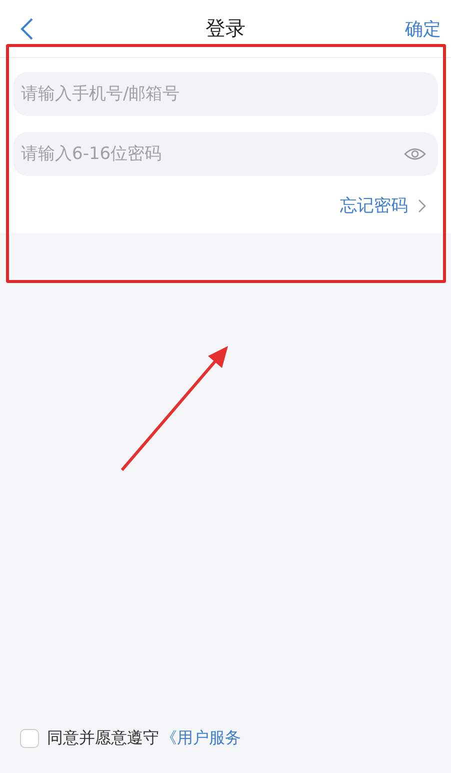 The width and height of the screenshot is (451, 773). What do you see at coordinates (27, 28) in the screenshot?
I see `back-icon` at bounding box center [27, 28].